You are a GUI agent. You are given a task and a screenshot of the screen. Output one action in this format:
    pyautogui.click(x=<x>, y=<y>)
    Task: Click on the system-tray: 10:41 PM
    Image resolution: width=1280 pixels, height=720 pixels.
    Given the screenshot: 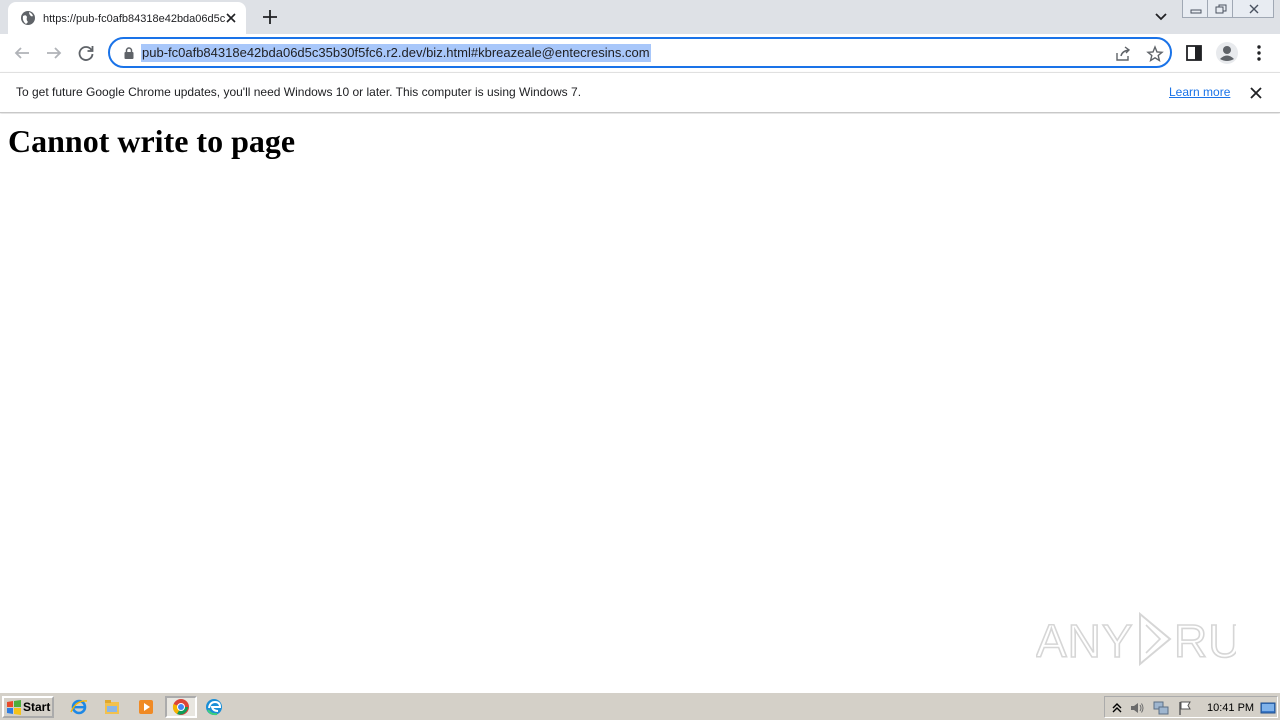 What is the action you would take?
    pyautogui.click(x=1191, y=707)
    